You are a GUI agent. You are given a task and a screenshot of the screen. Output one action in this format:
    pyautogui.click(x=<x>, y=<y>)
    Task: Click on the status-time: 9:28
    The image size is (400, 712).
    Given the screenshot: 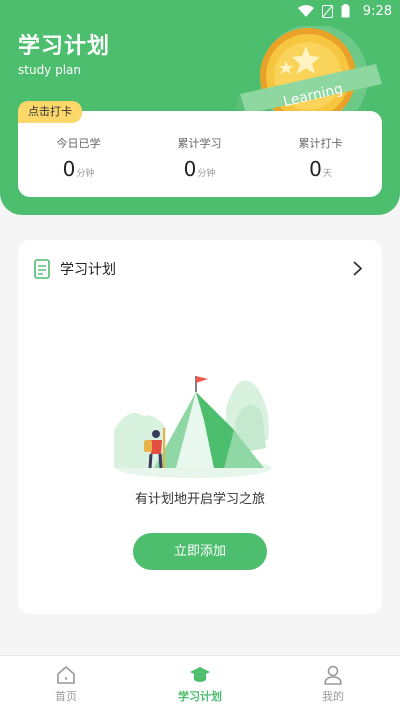 What is the action you would take?
    pyautogui.click(x=377, y=11)
    